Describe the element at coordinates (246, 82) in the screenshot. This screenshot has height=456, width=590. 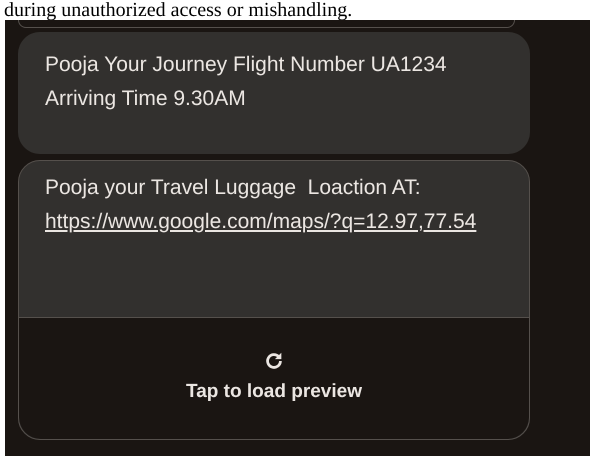
I see `message-text: Pooja Your Journey Flight Number UA1234 Arriving Time 9.30AM` at that location.